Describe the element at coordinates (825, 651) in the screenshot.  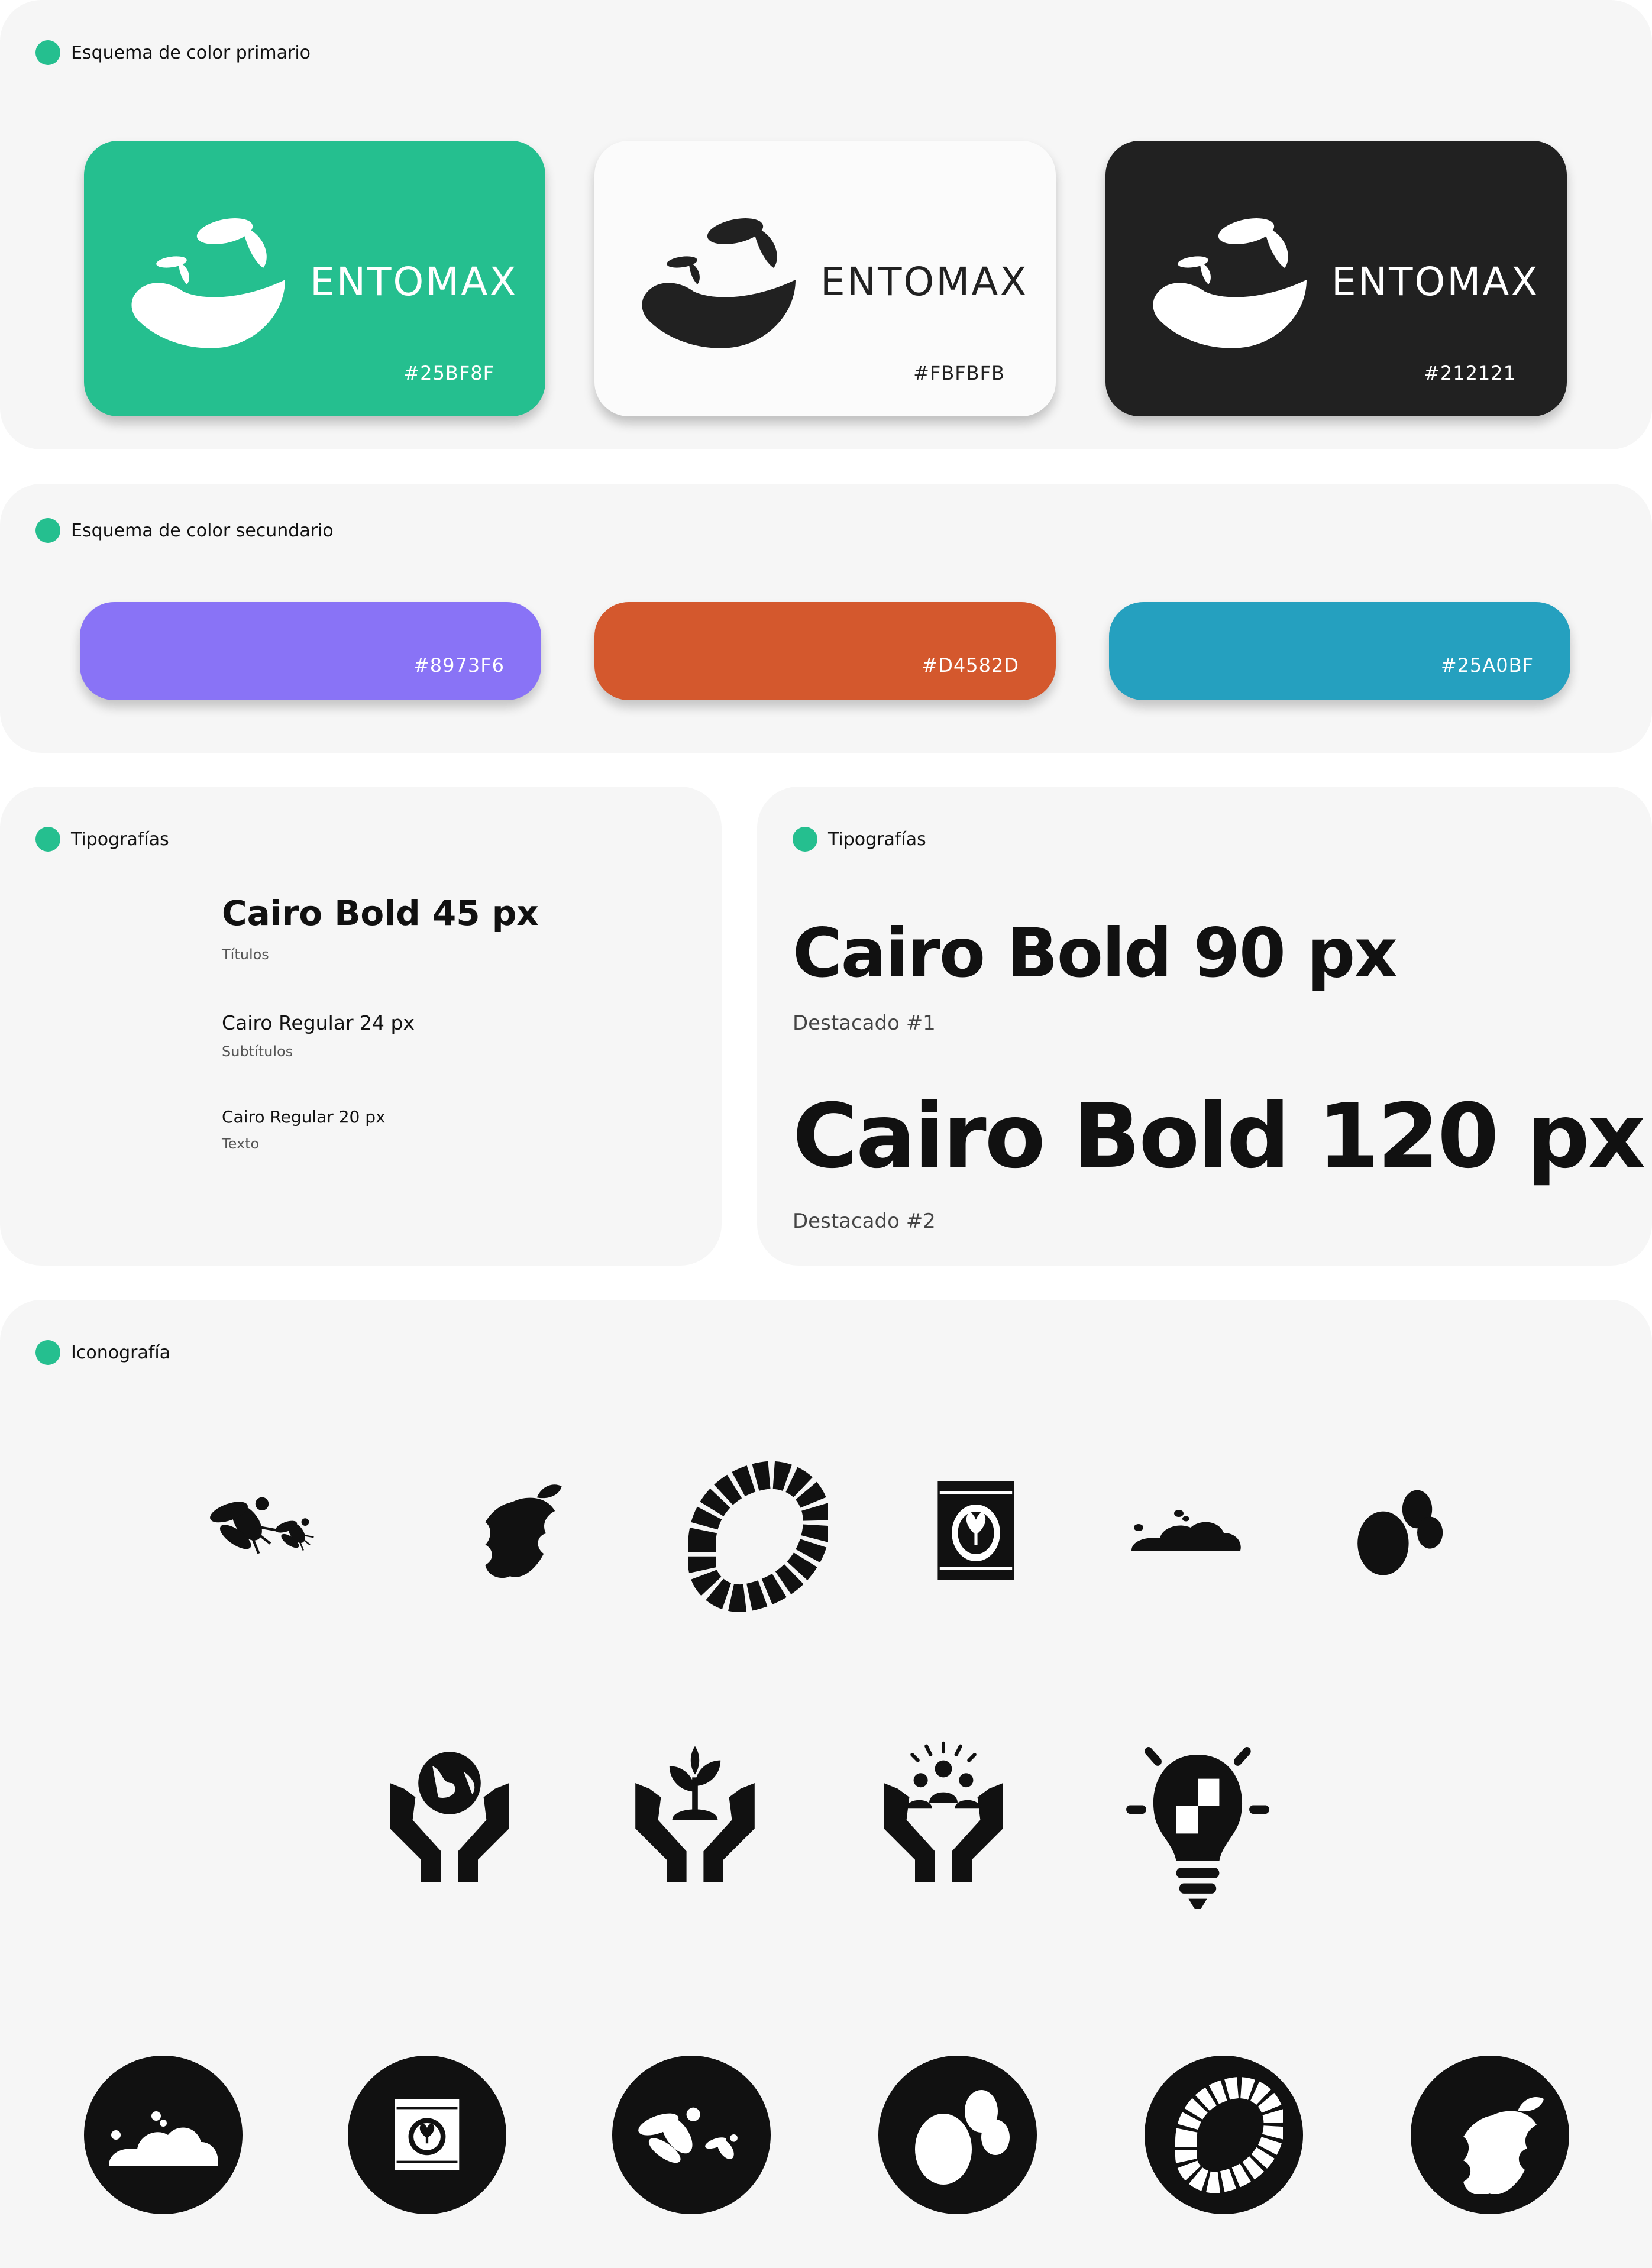
I see `swatch-orange: #D4582D` at that location.